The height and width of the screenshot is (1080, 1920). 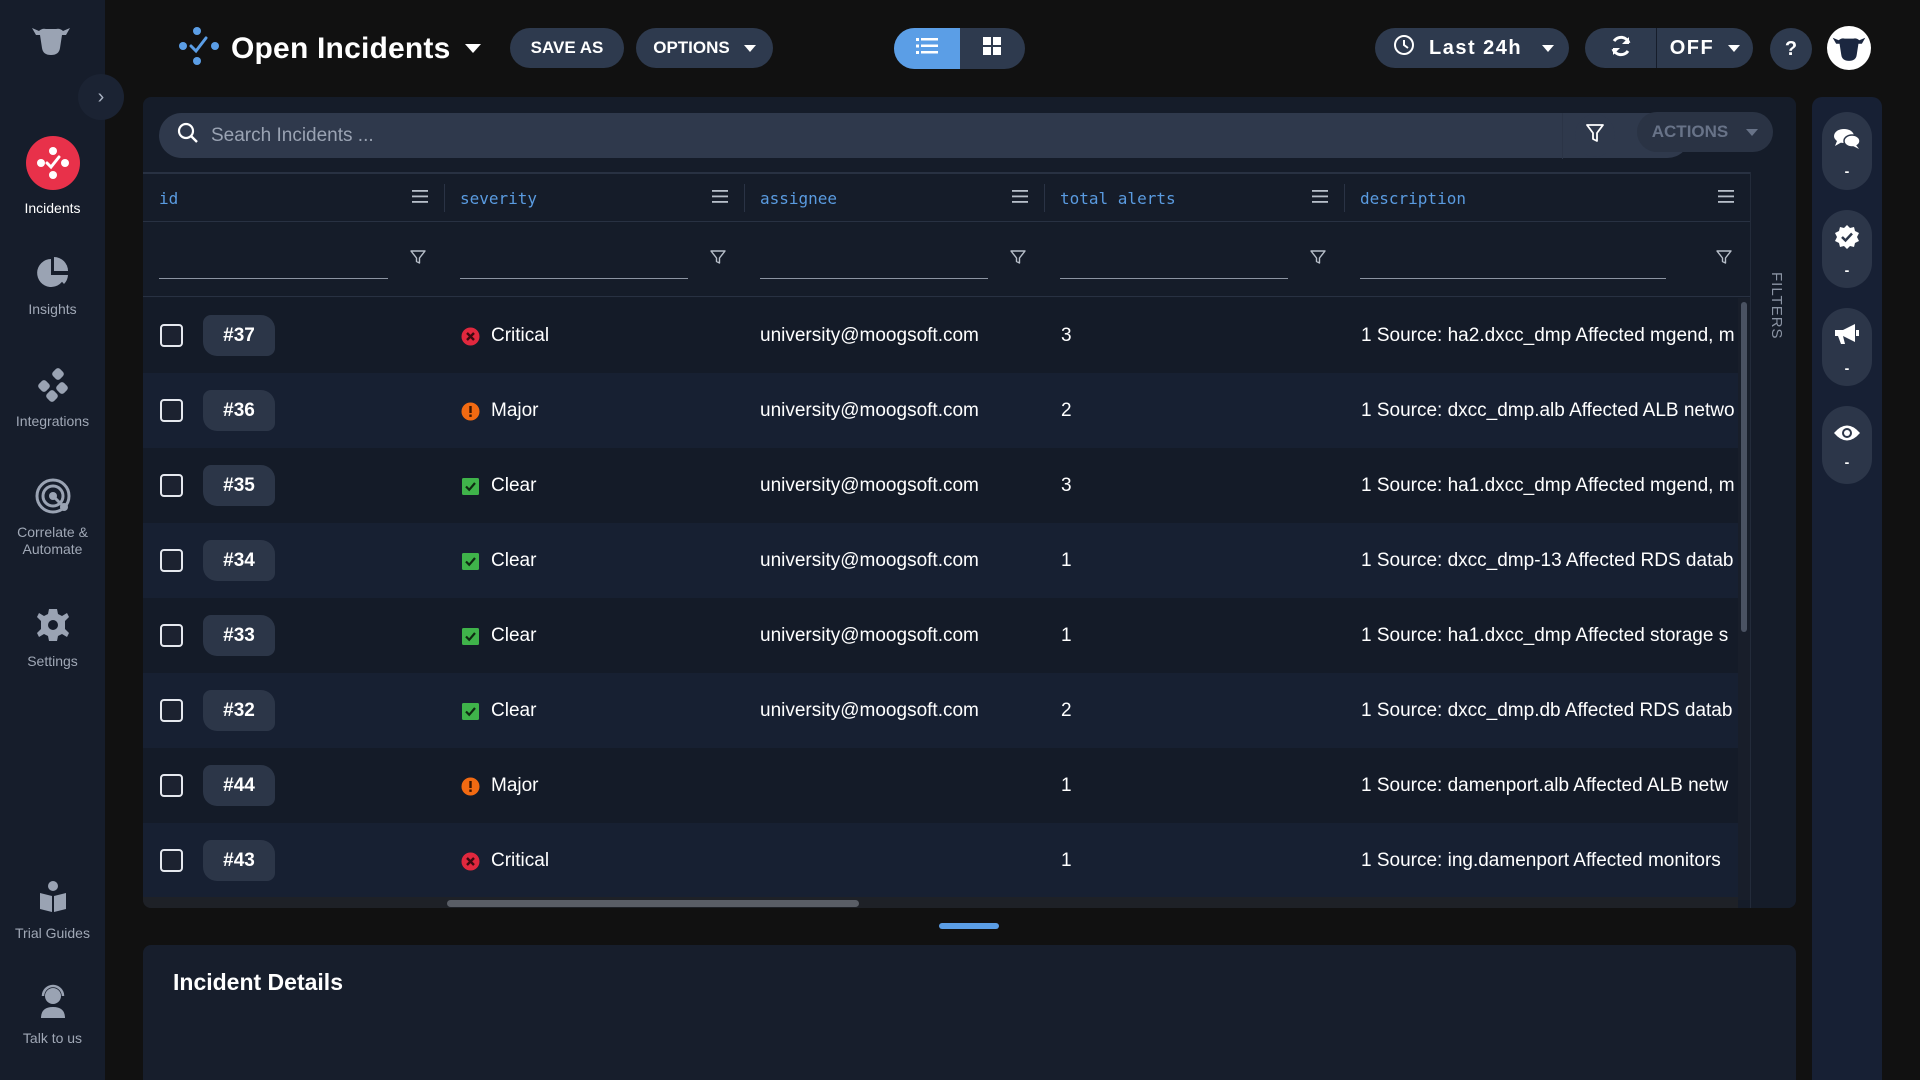 I want to click on incident-id-badge: #35, so click(x=239, y=485).